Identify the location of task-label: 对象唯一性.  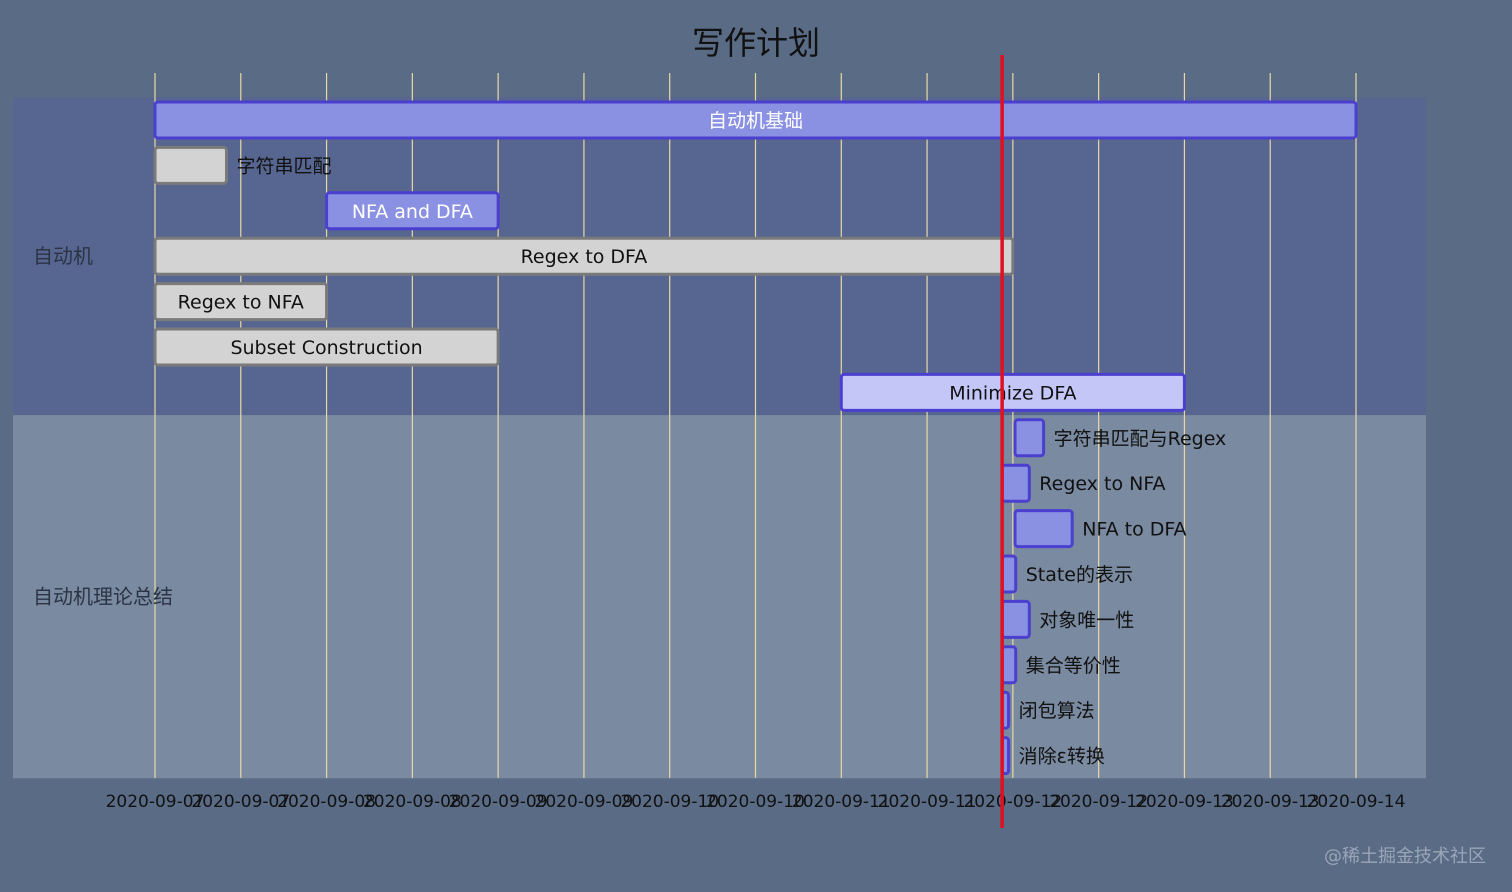
(1086, 620).